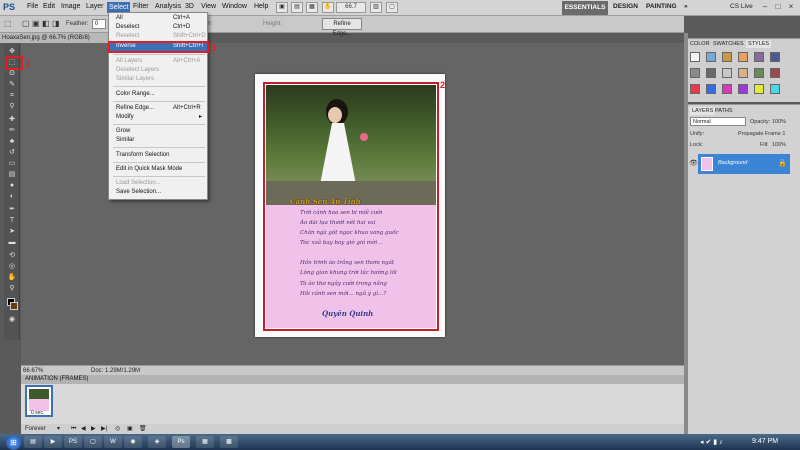  Describe the element at coordinates (35, 429) in the screenshot. I see `loop-select: Forever` at that location.